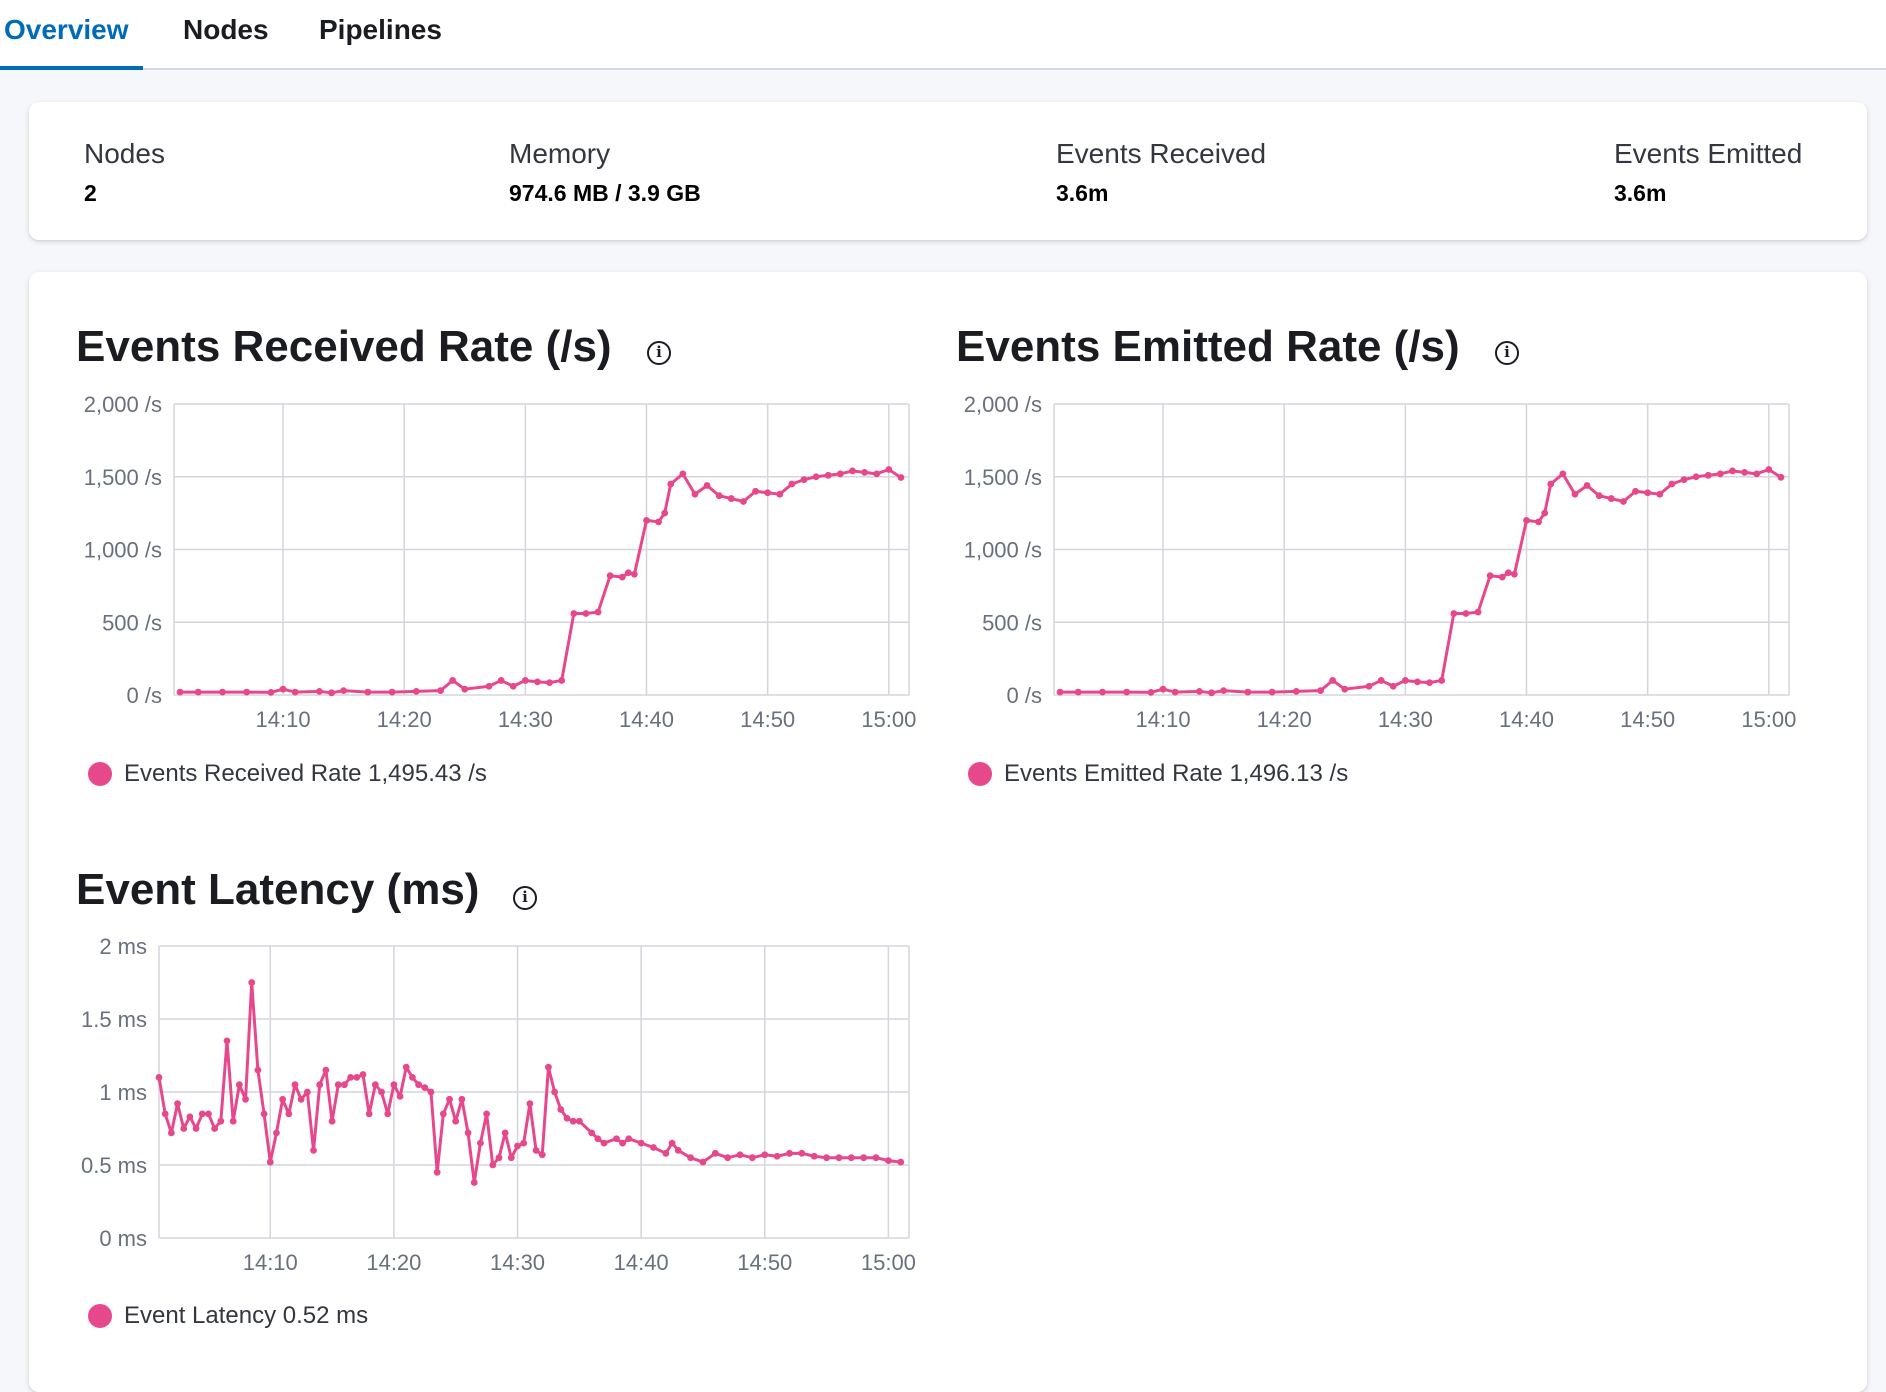 This screenshot has width=1886, height=1392. Describe the element at coordinates (200, 1315) in the screenshot. I see `legend-label: Event Latency` at that location.